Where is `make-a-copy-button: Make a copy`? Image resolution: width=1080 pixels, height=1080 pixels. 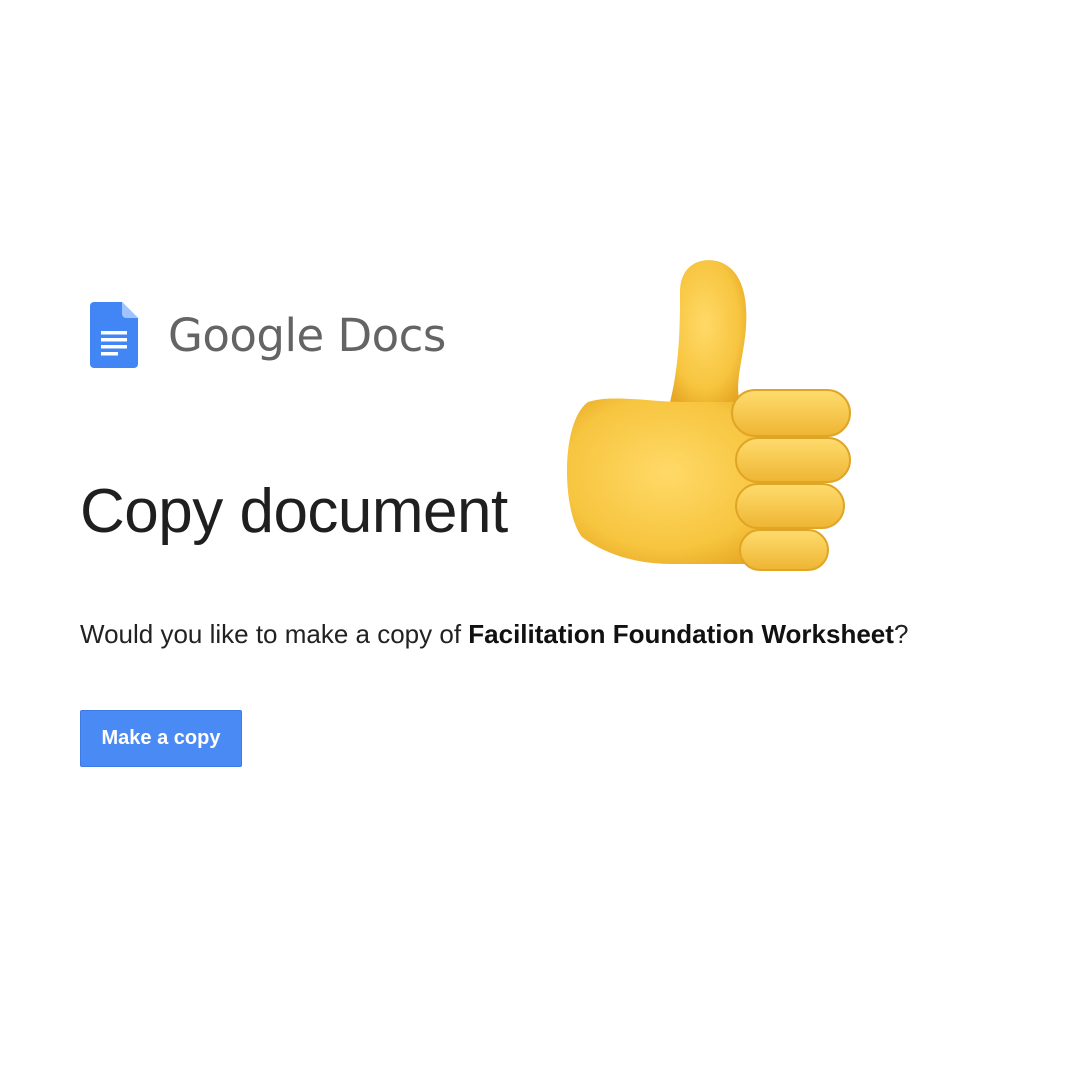 make-a-copy-button: Make a copy is located at coordinates (161, 738).